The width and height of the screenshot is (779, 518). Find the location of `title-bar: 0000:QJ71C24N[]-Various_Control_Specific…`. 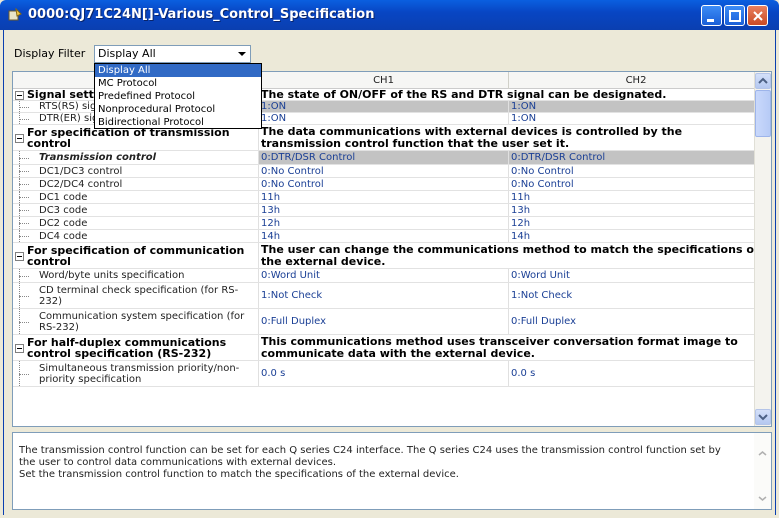

title-bar: 0000:QJ71C24N[]-Various_Control_Specific… is located at coordinates (389, 15).